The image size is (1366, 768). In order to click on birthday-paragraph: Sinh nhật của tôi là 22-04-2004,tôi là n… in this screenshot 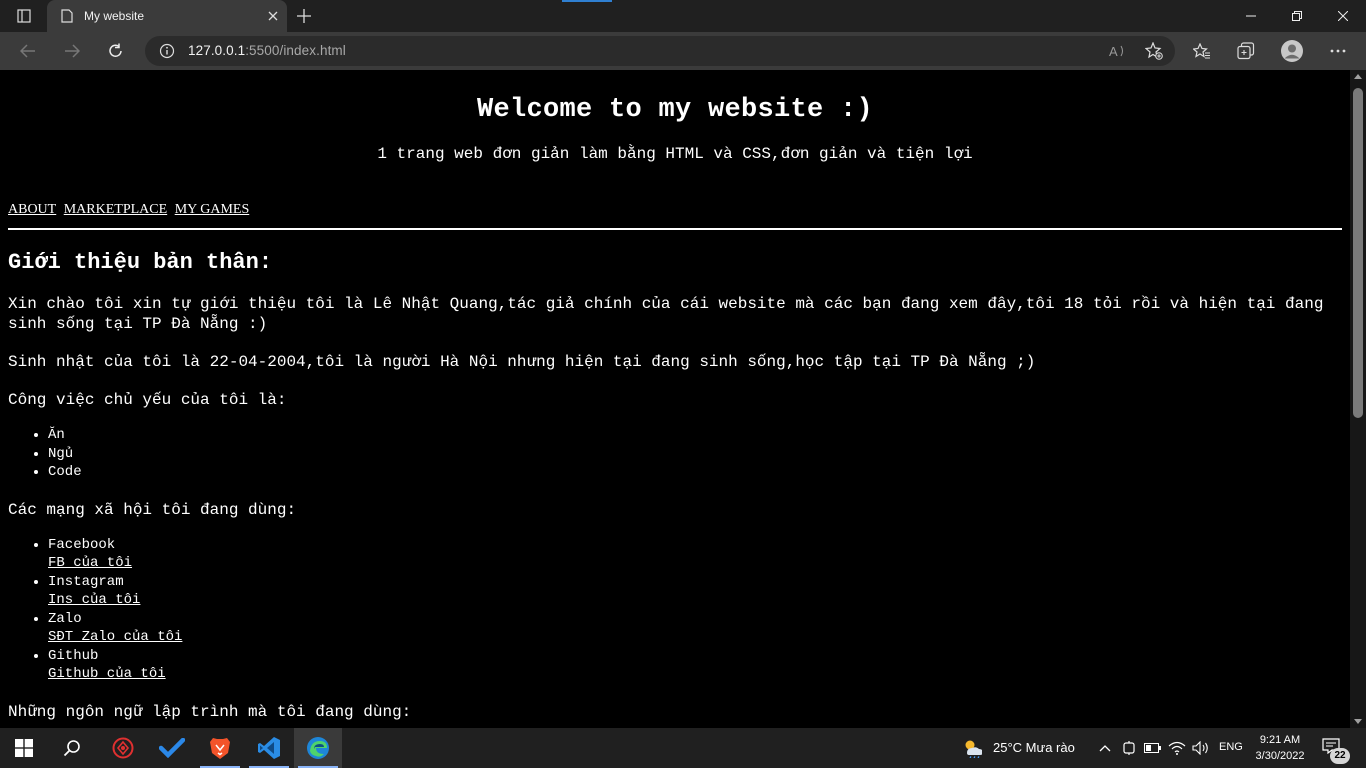, I will do `click(522, 362)`.